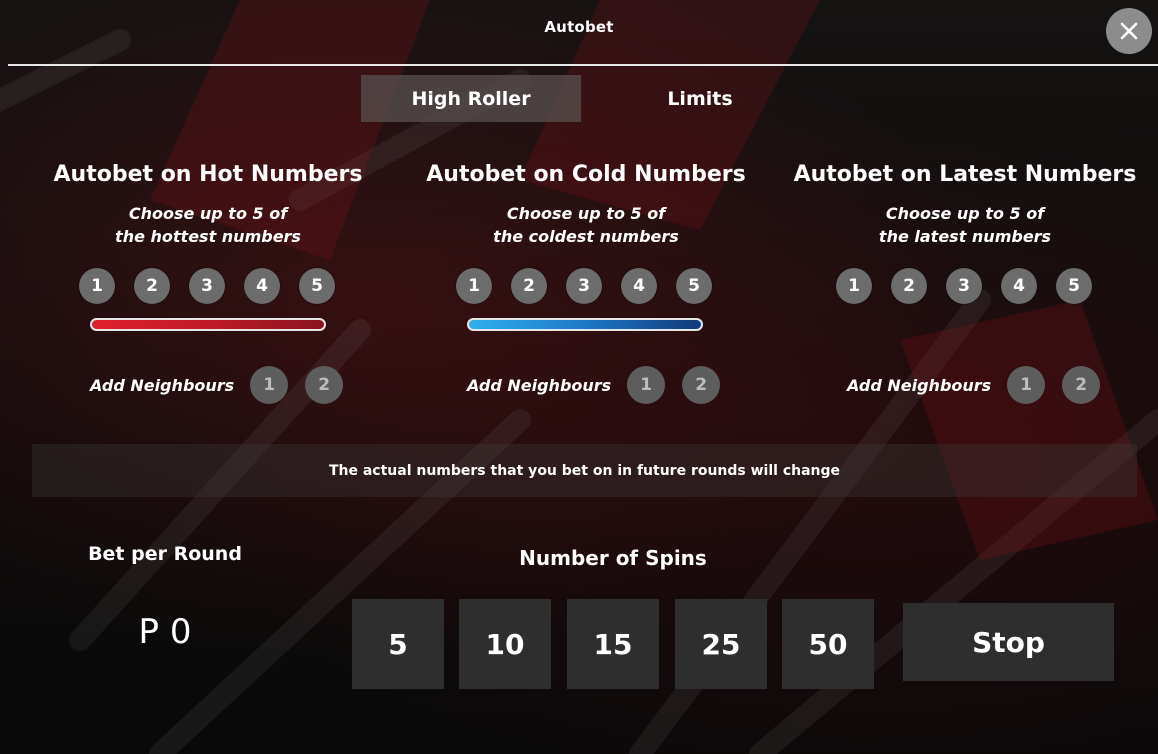 The width and height of the screenshot is (1158, 754). Describe the element at coordinates (324, 385) in the screenshot. I see `hot-neighbour-2: 2` at that location.